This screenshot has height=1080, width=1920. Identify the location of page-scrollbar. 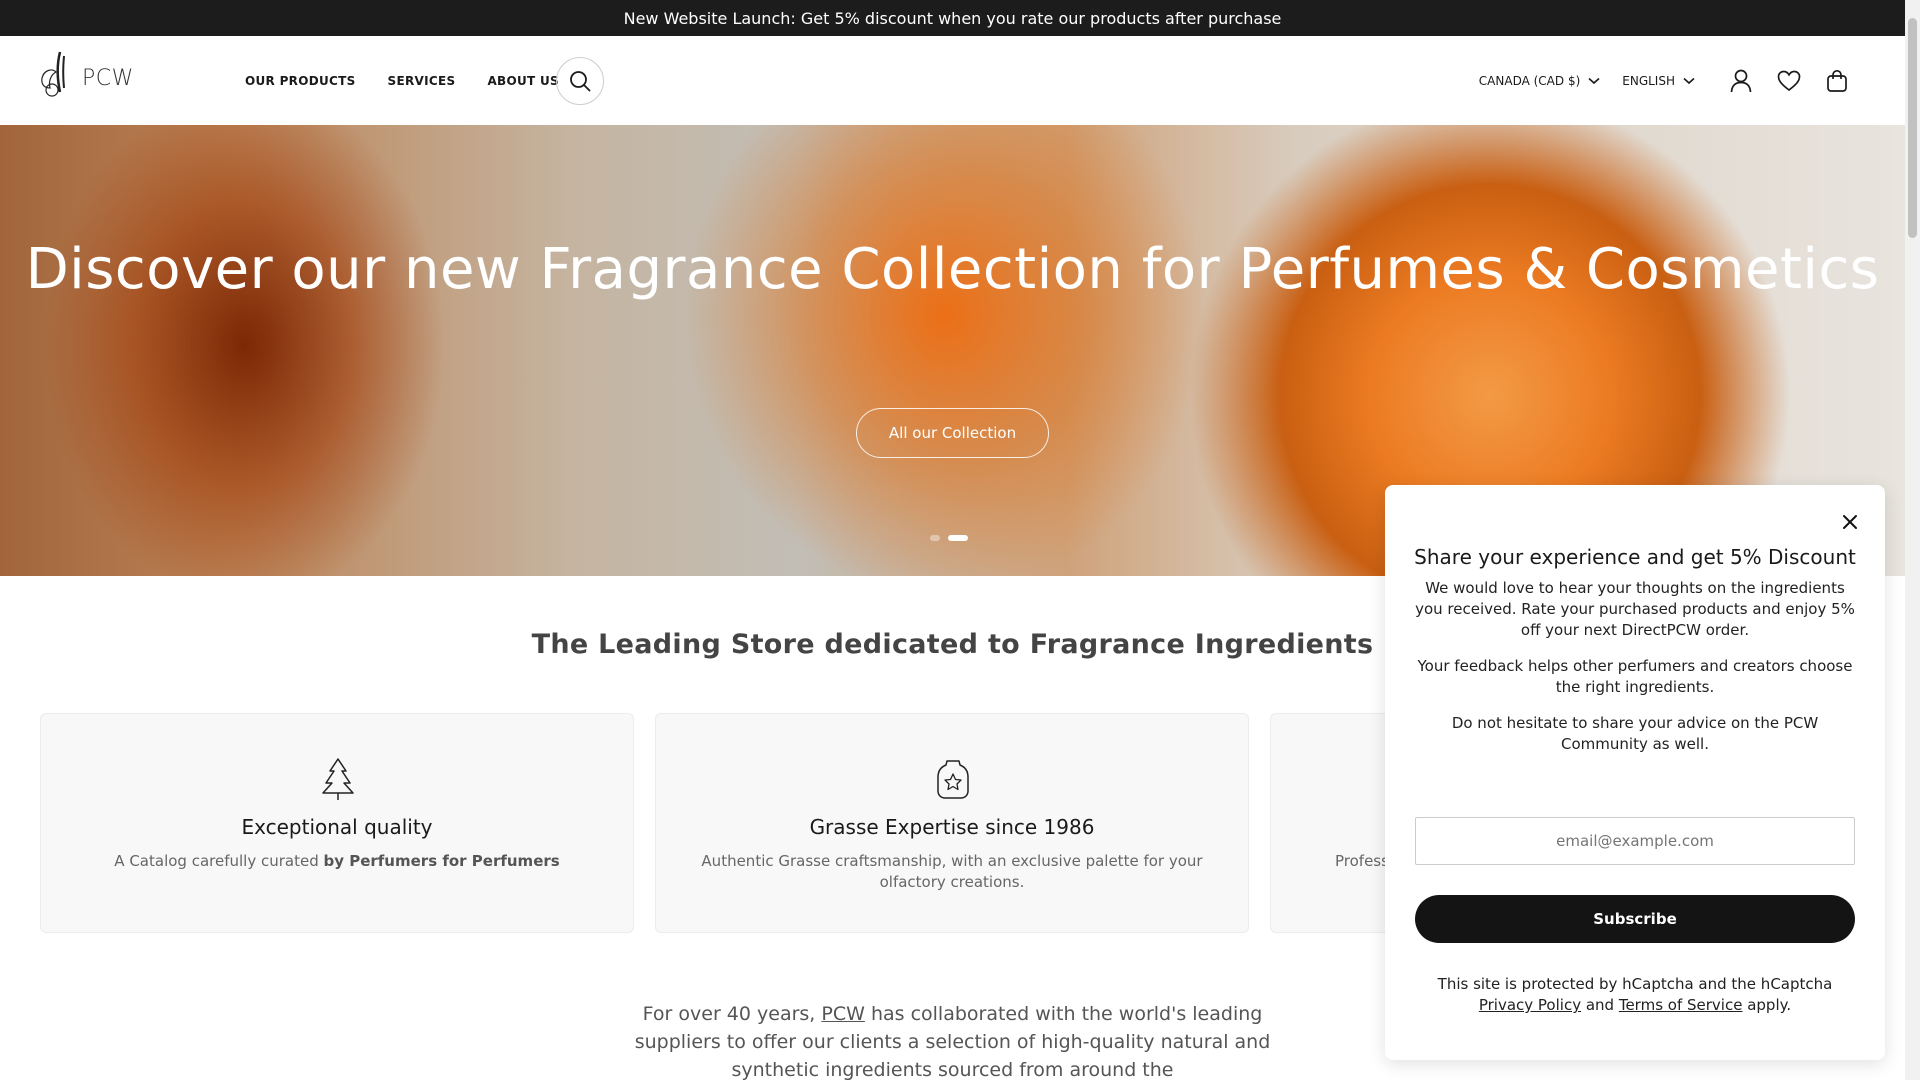
(1912, 540).